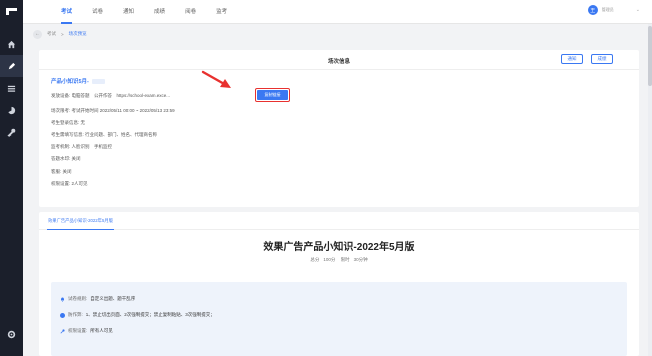  Describe the element at coordinates (650, 56) in the screenshot. I see `scrollbar-thumb` at that location.